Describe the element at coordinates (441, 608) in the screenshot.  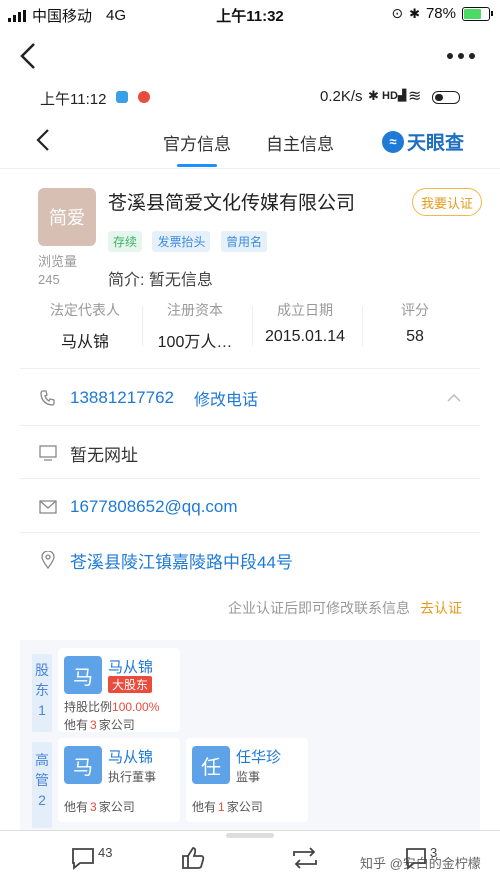
I see `verify-link: 去认证` at that location.